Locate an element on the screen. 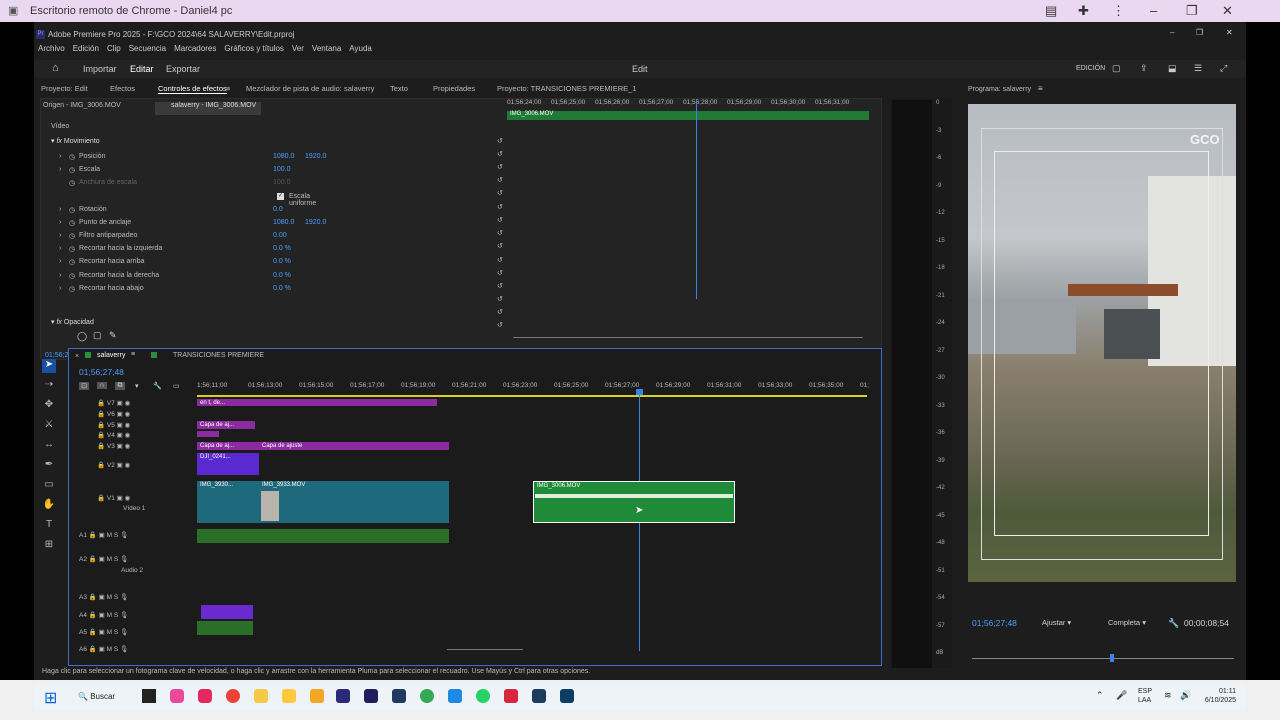  whatsapp-icon is located at coordinates (483, 696).